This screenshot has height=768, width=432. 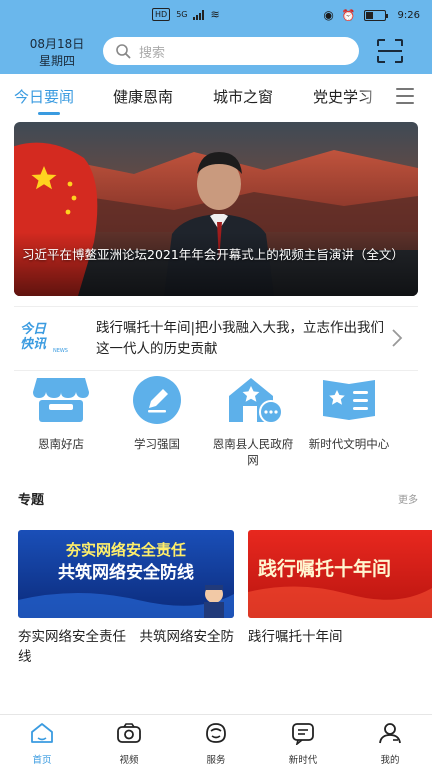 What do you see at coordinates (157, 400) in the screenshot?
I see `pen-icon` at bounding box center [157, 400].